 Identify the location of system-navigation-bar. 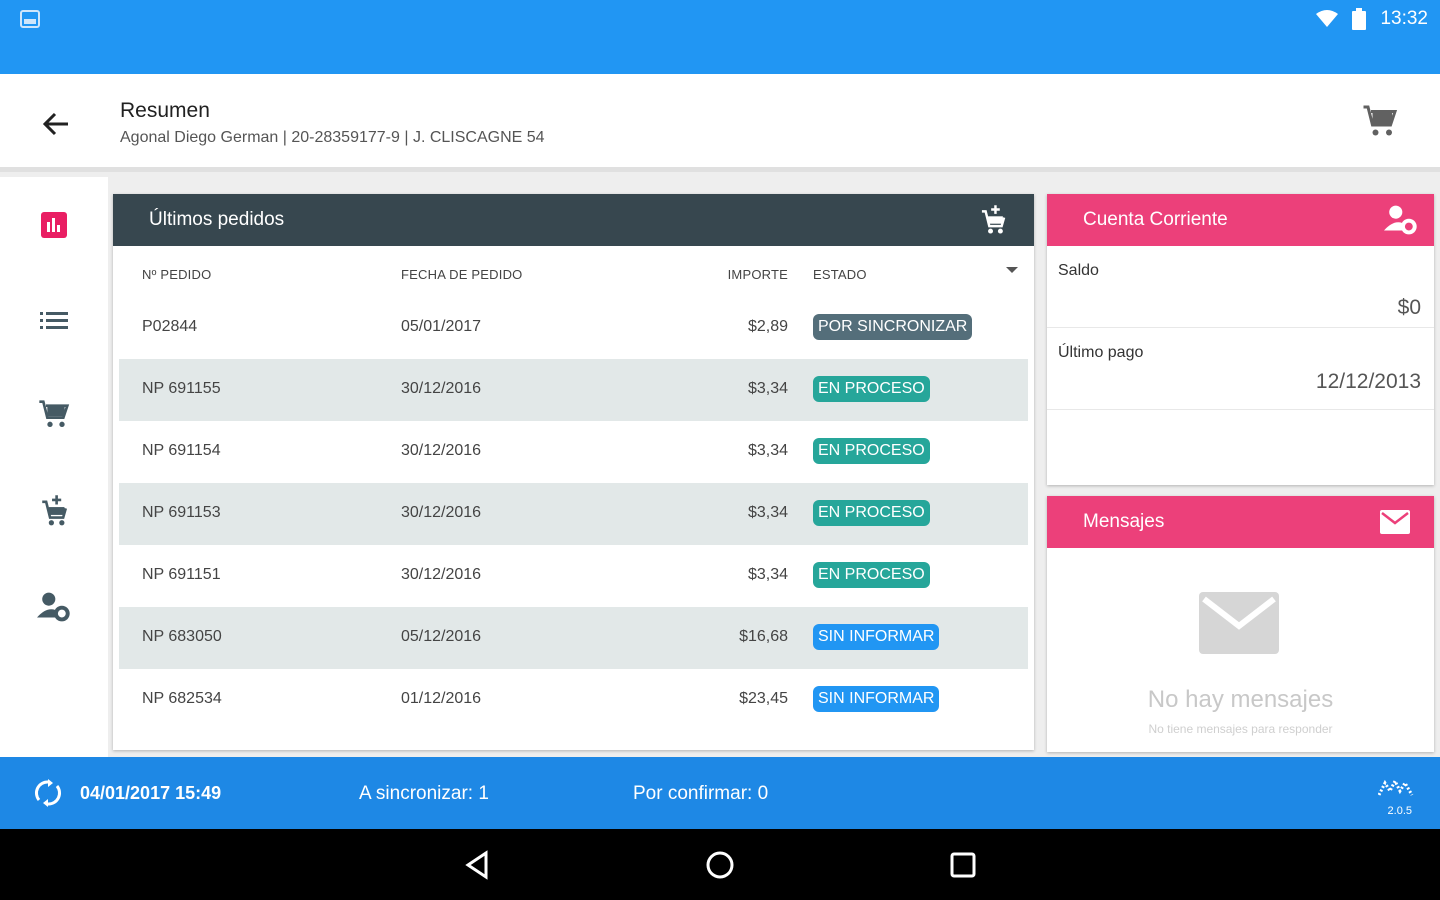
(720, 864).